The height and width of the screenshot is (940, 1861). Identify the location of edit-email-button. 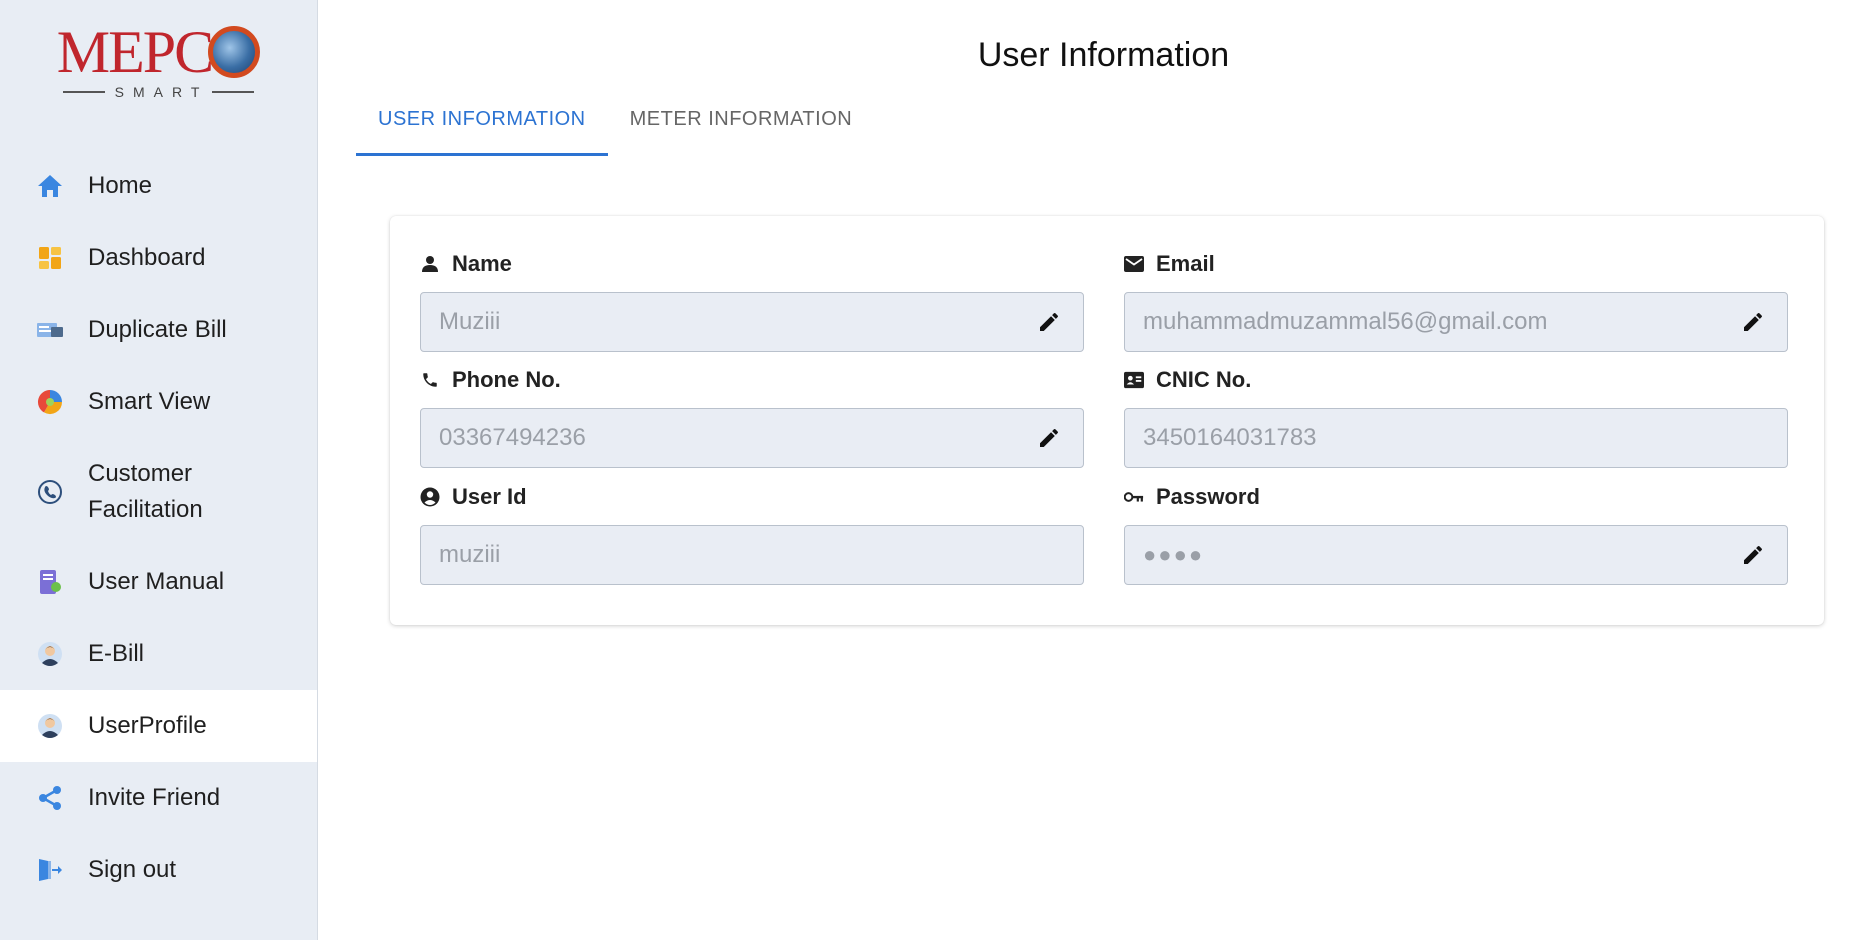
(1753, 322).